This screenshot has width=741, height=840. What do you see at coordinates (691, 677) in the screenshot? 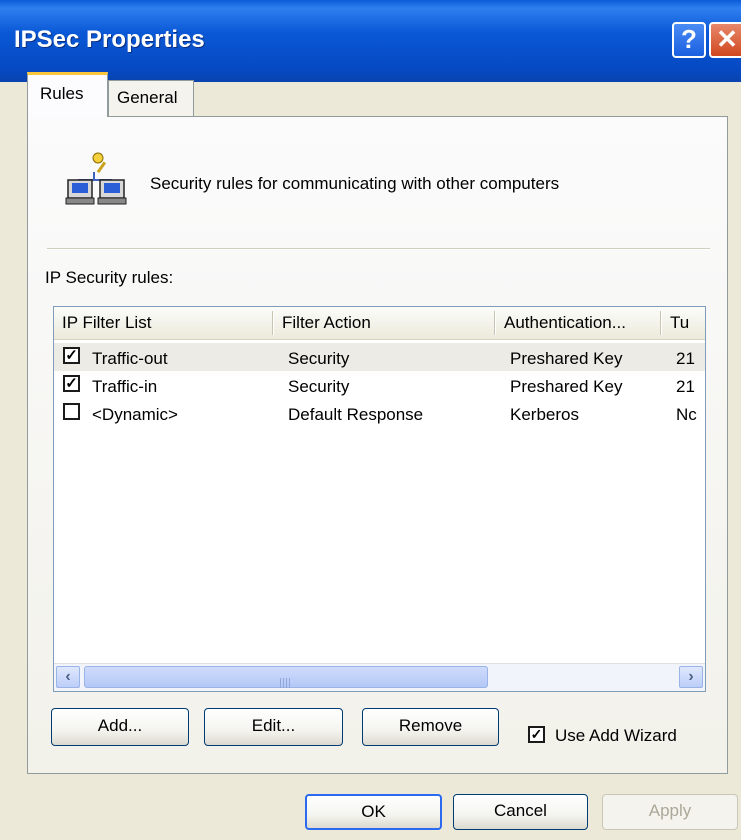
I see `scroll-right-button: ›` at bounding box center [691, 677].